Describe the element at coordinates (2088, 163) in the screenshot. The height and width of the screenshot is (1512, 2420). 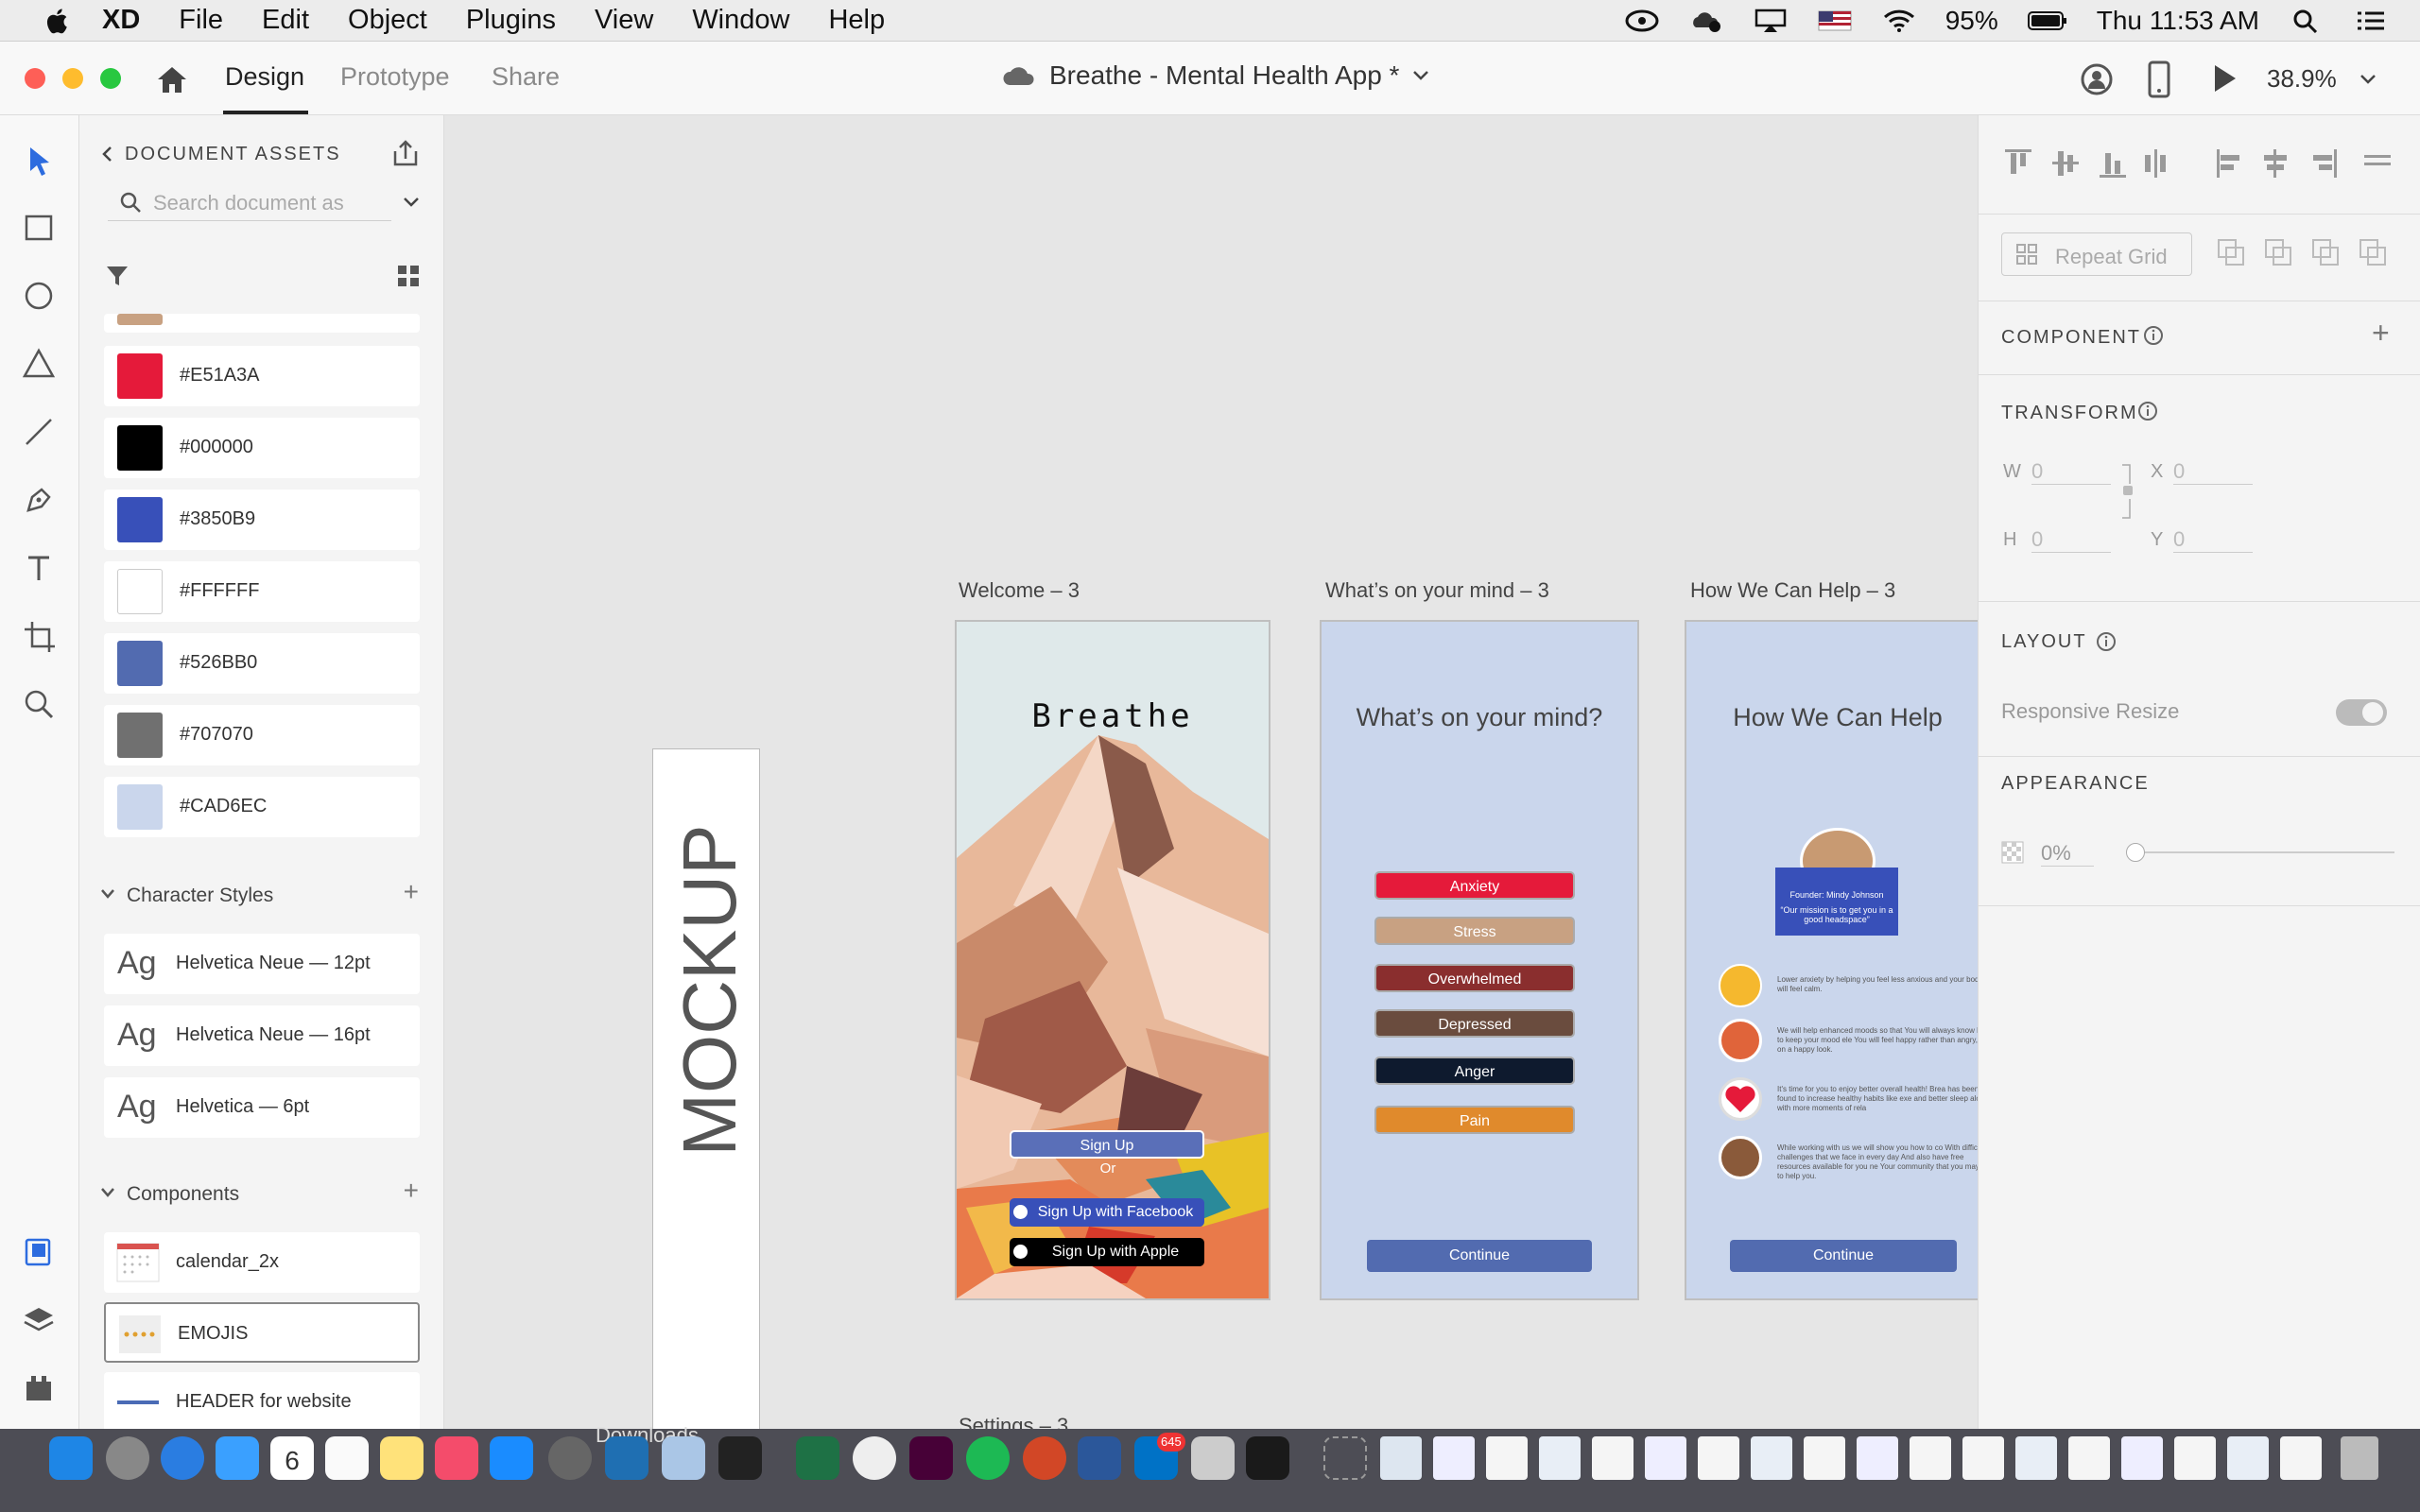
I see `vertical-align-icons` at that location.